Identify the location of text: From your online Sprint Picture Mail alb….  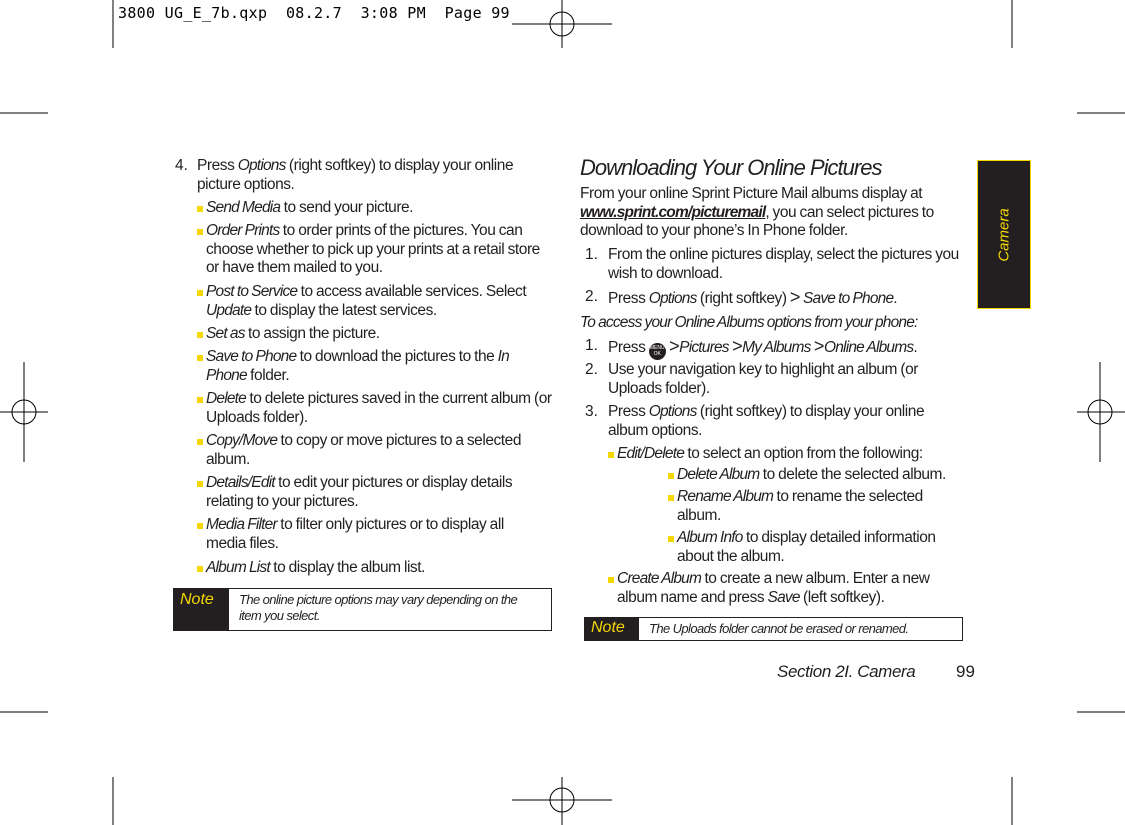
(751, 193).